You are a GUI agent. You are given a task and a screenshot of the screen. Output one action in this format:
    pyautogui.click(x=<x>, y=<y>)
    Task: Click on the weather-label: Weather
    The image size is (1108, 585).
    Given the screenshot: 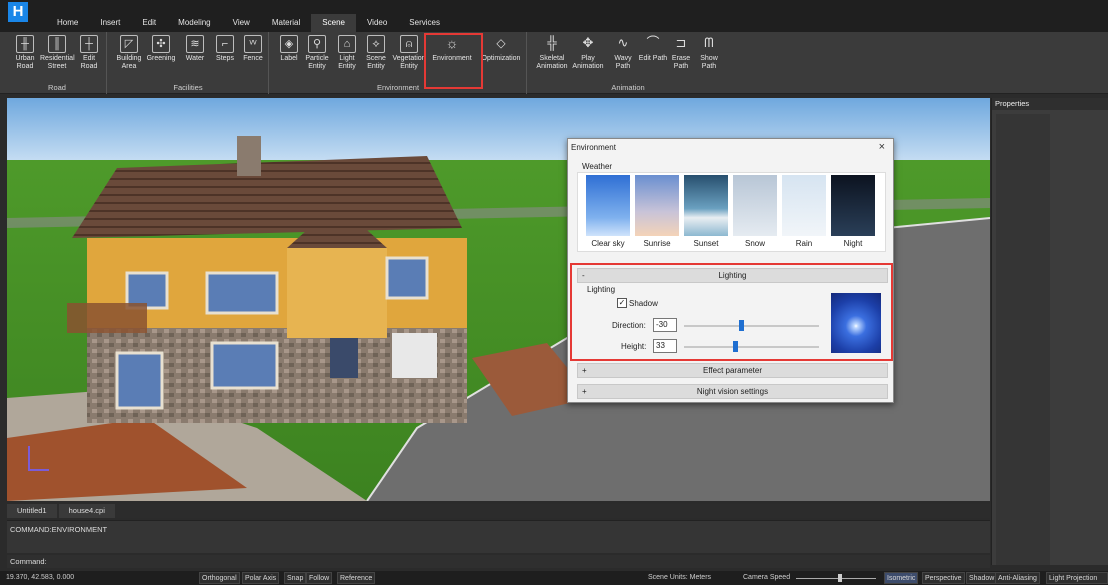 What is the action you would take?
    pyautogui.click(x=597, y=166)
    